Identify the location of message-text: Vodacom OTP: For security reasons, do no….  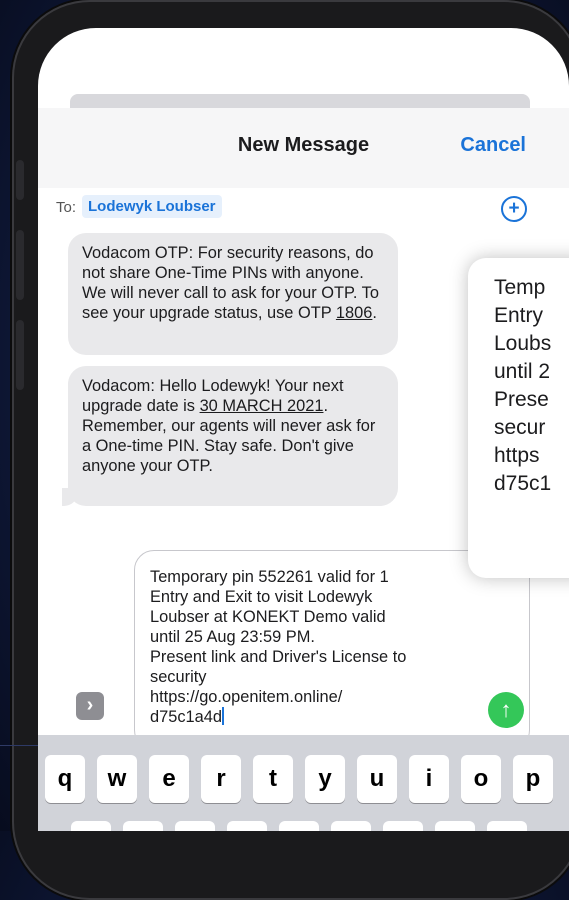
(230, 283).